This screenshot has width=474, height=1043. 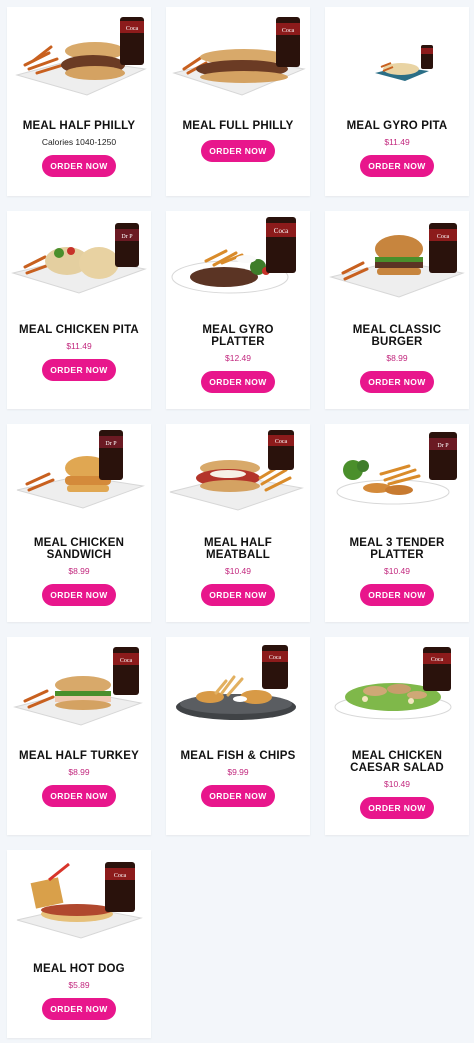 I want to click on item-name: MEAL HALF MEATBALL, so click(x=238, y=549).